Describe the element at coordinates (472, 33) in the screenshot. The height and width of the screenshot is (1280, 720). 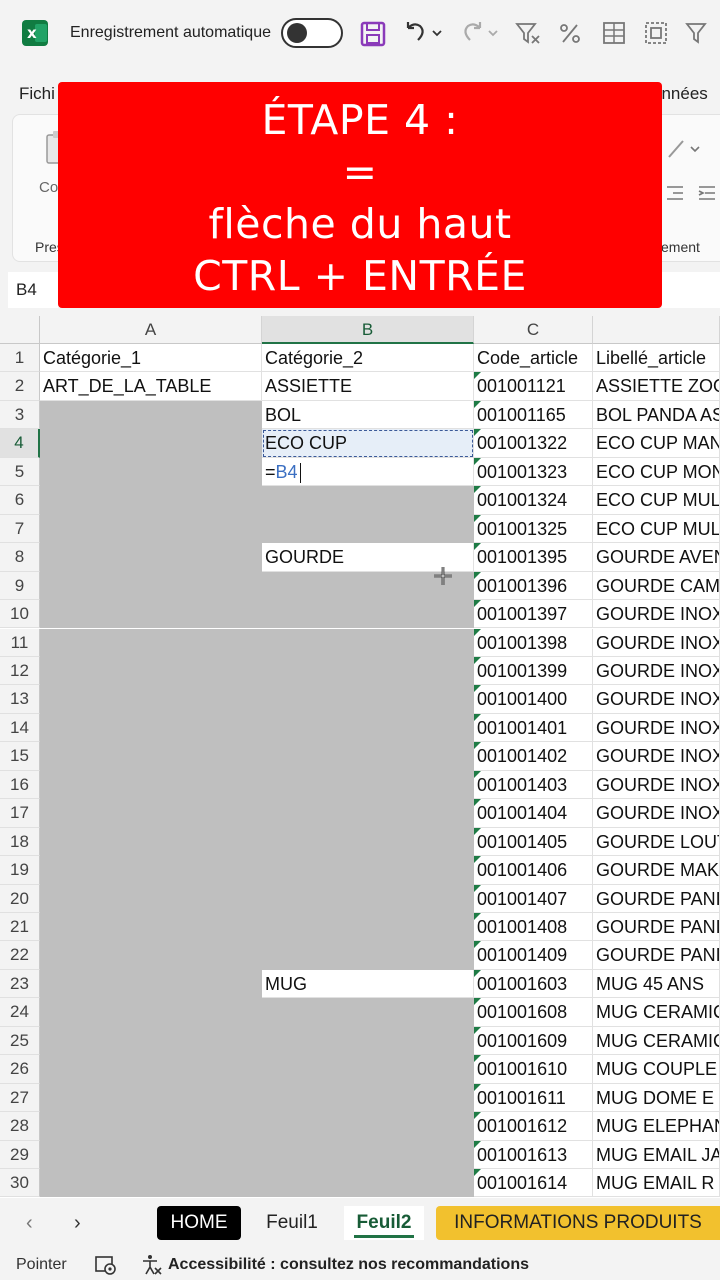
I see `redo-icon` at that location.